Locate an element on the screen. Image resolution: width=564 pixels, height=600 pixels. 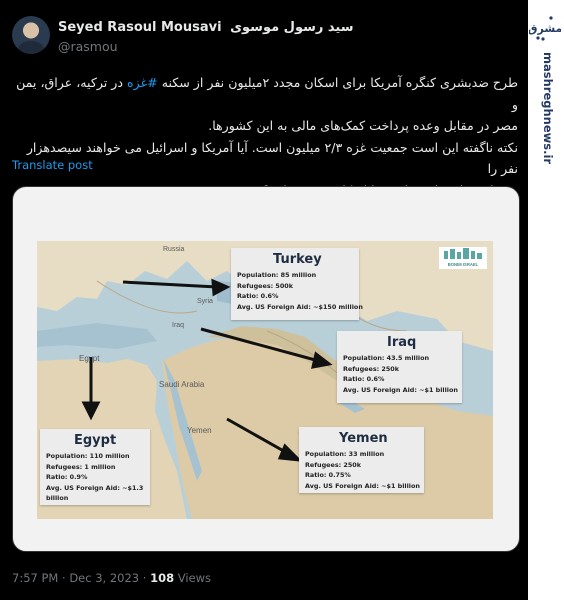
map-label-syria: Syria is located at coordinates (205, 301).